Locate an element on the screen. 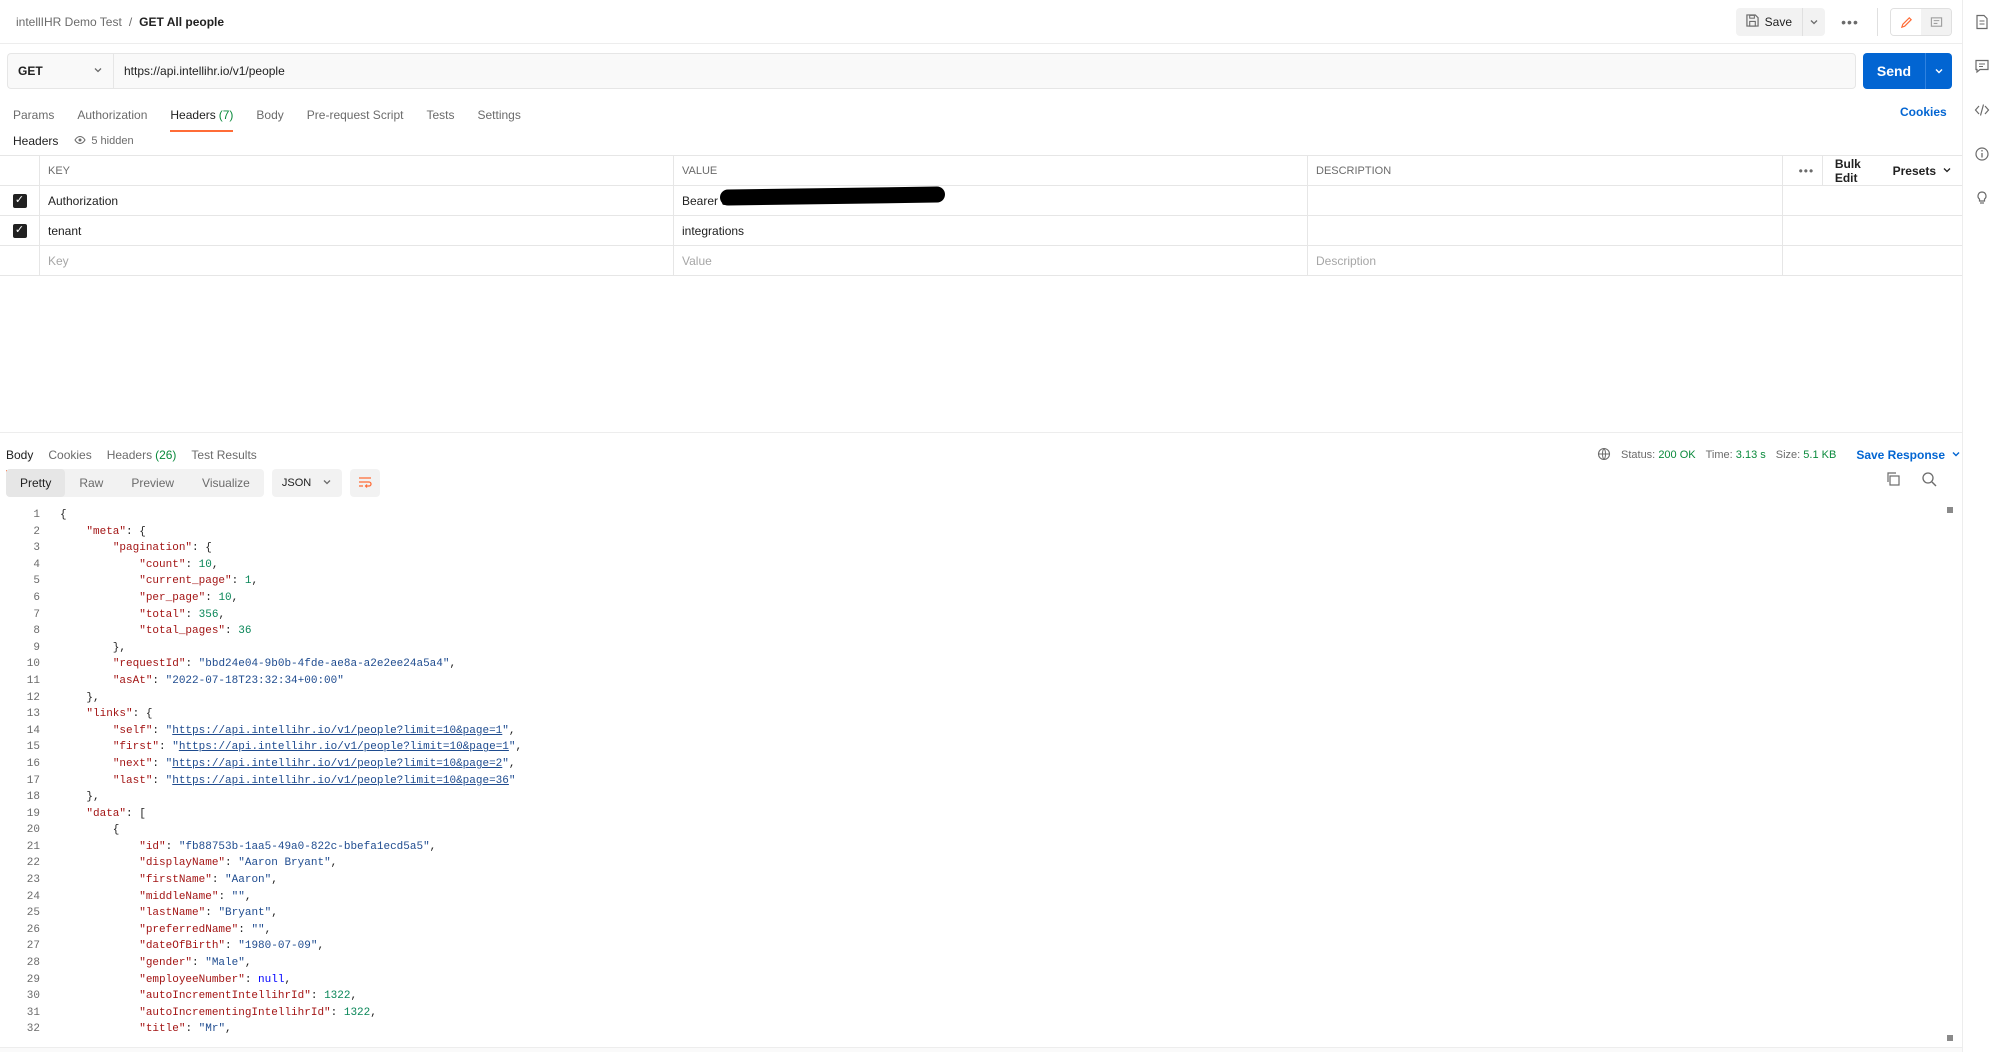  documentation-icon is located at coordinates (1981, 22).